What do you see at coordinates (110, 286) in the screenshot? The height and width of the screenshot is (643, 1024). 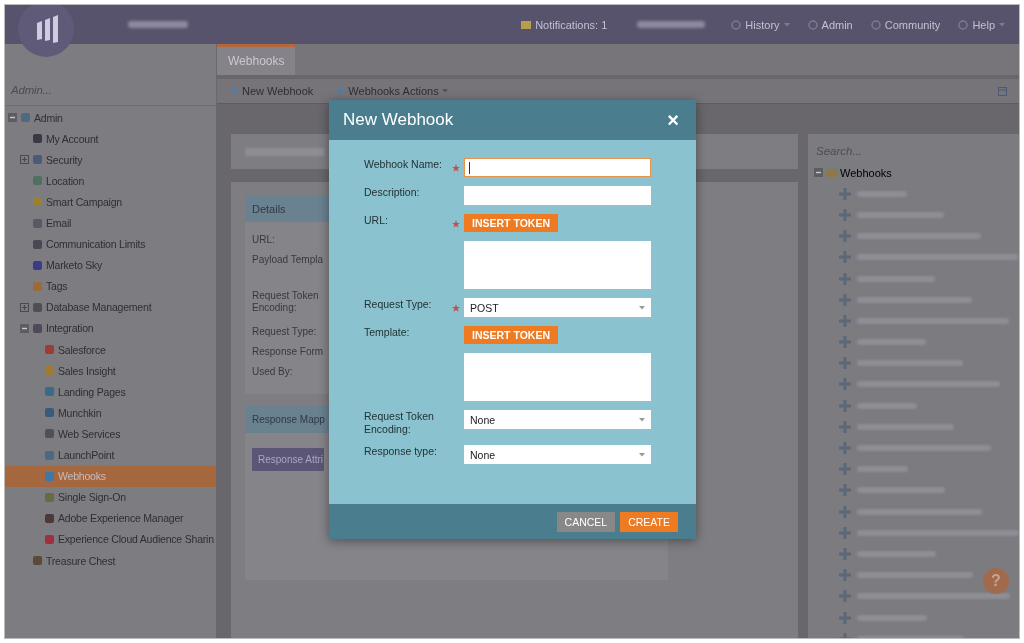 I see `tree-item: Tags` at bounding box center [110, 286].